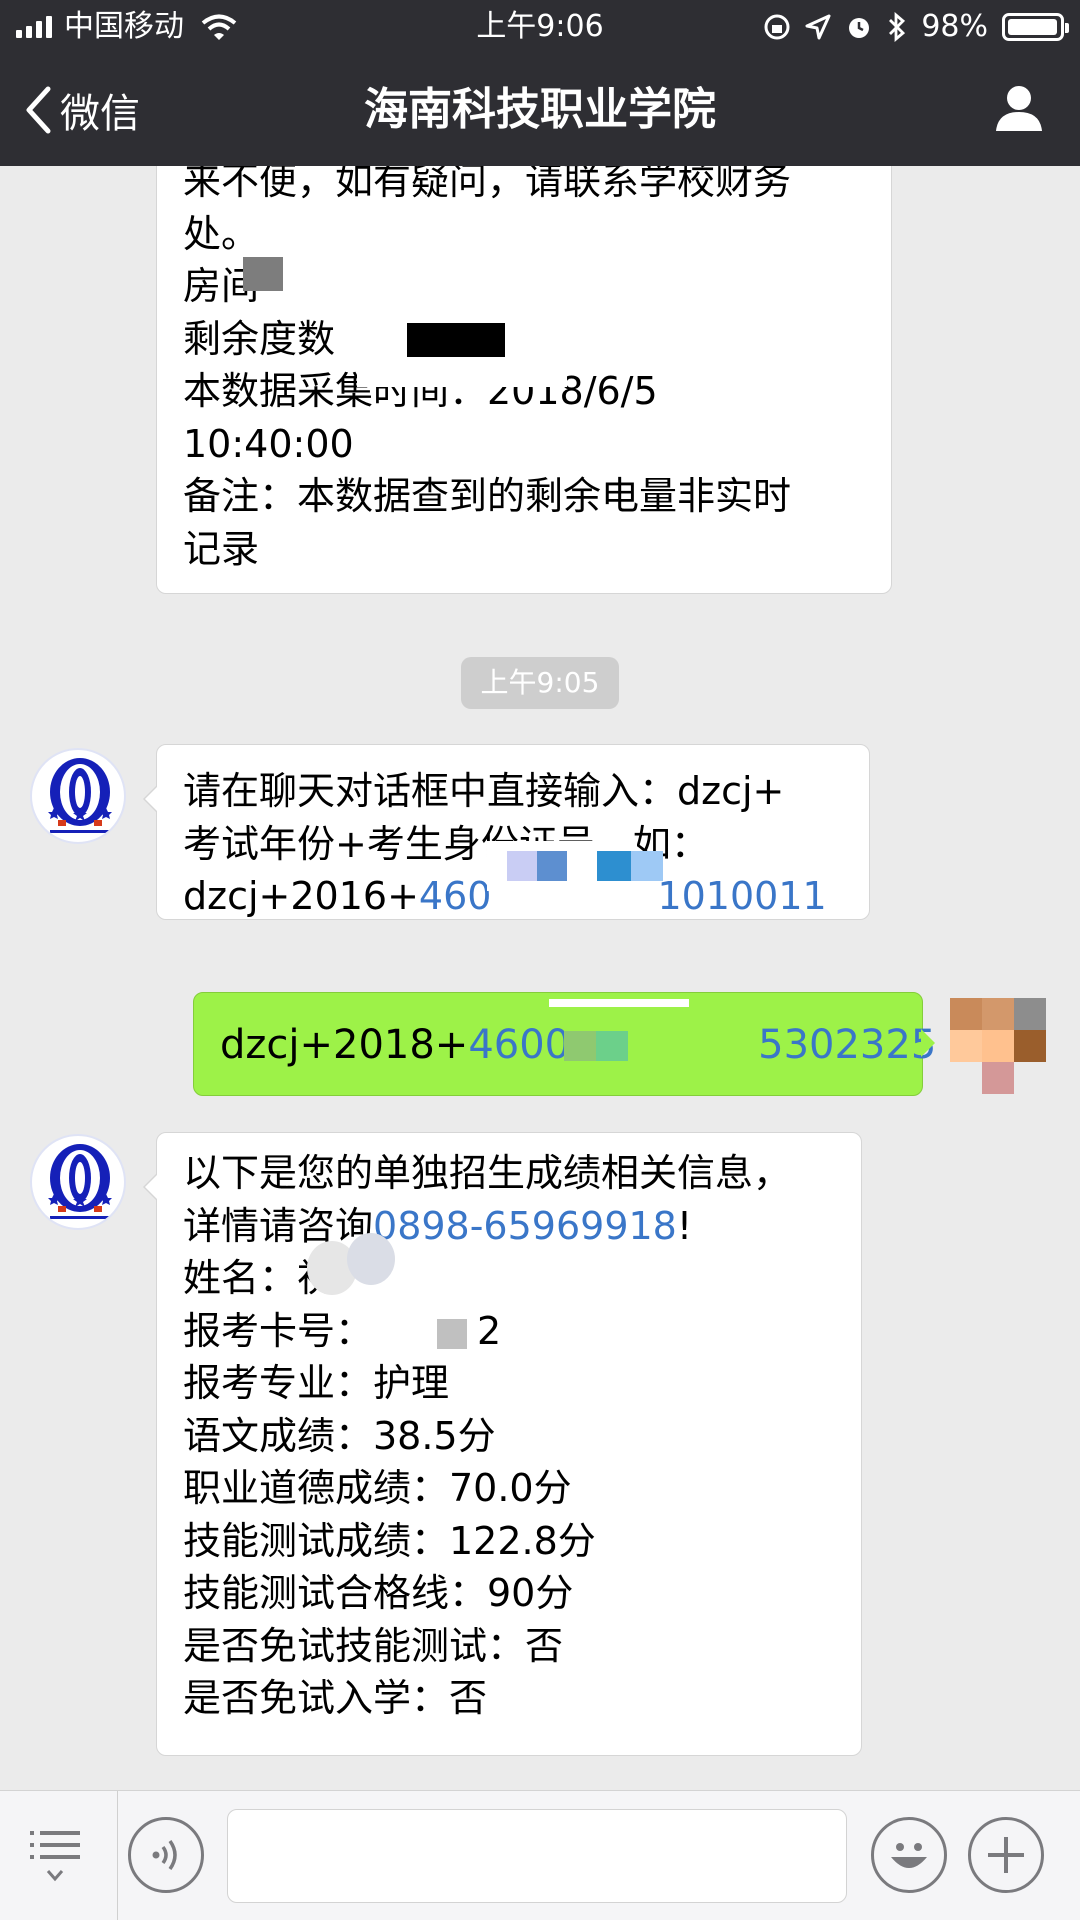  I want to click on list-menu-icon, so click(55, 1856).